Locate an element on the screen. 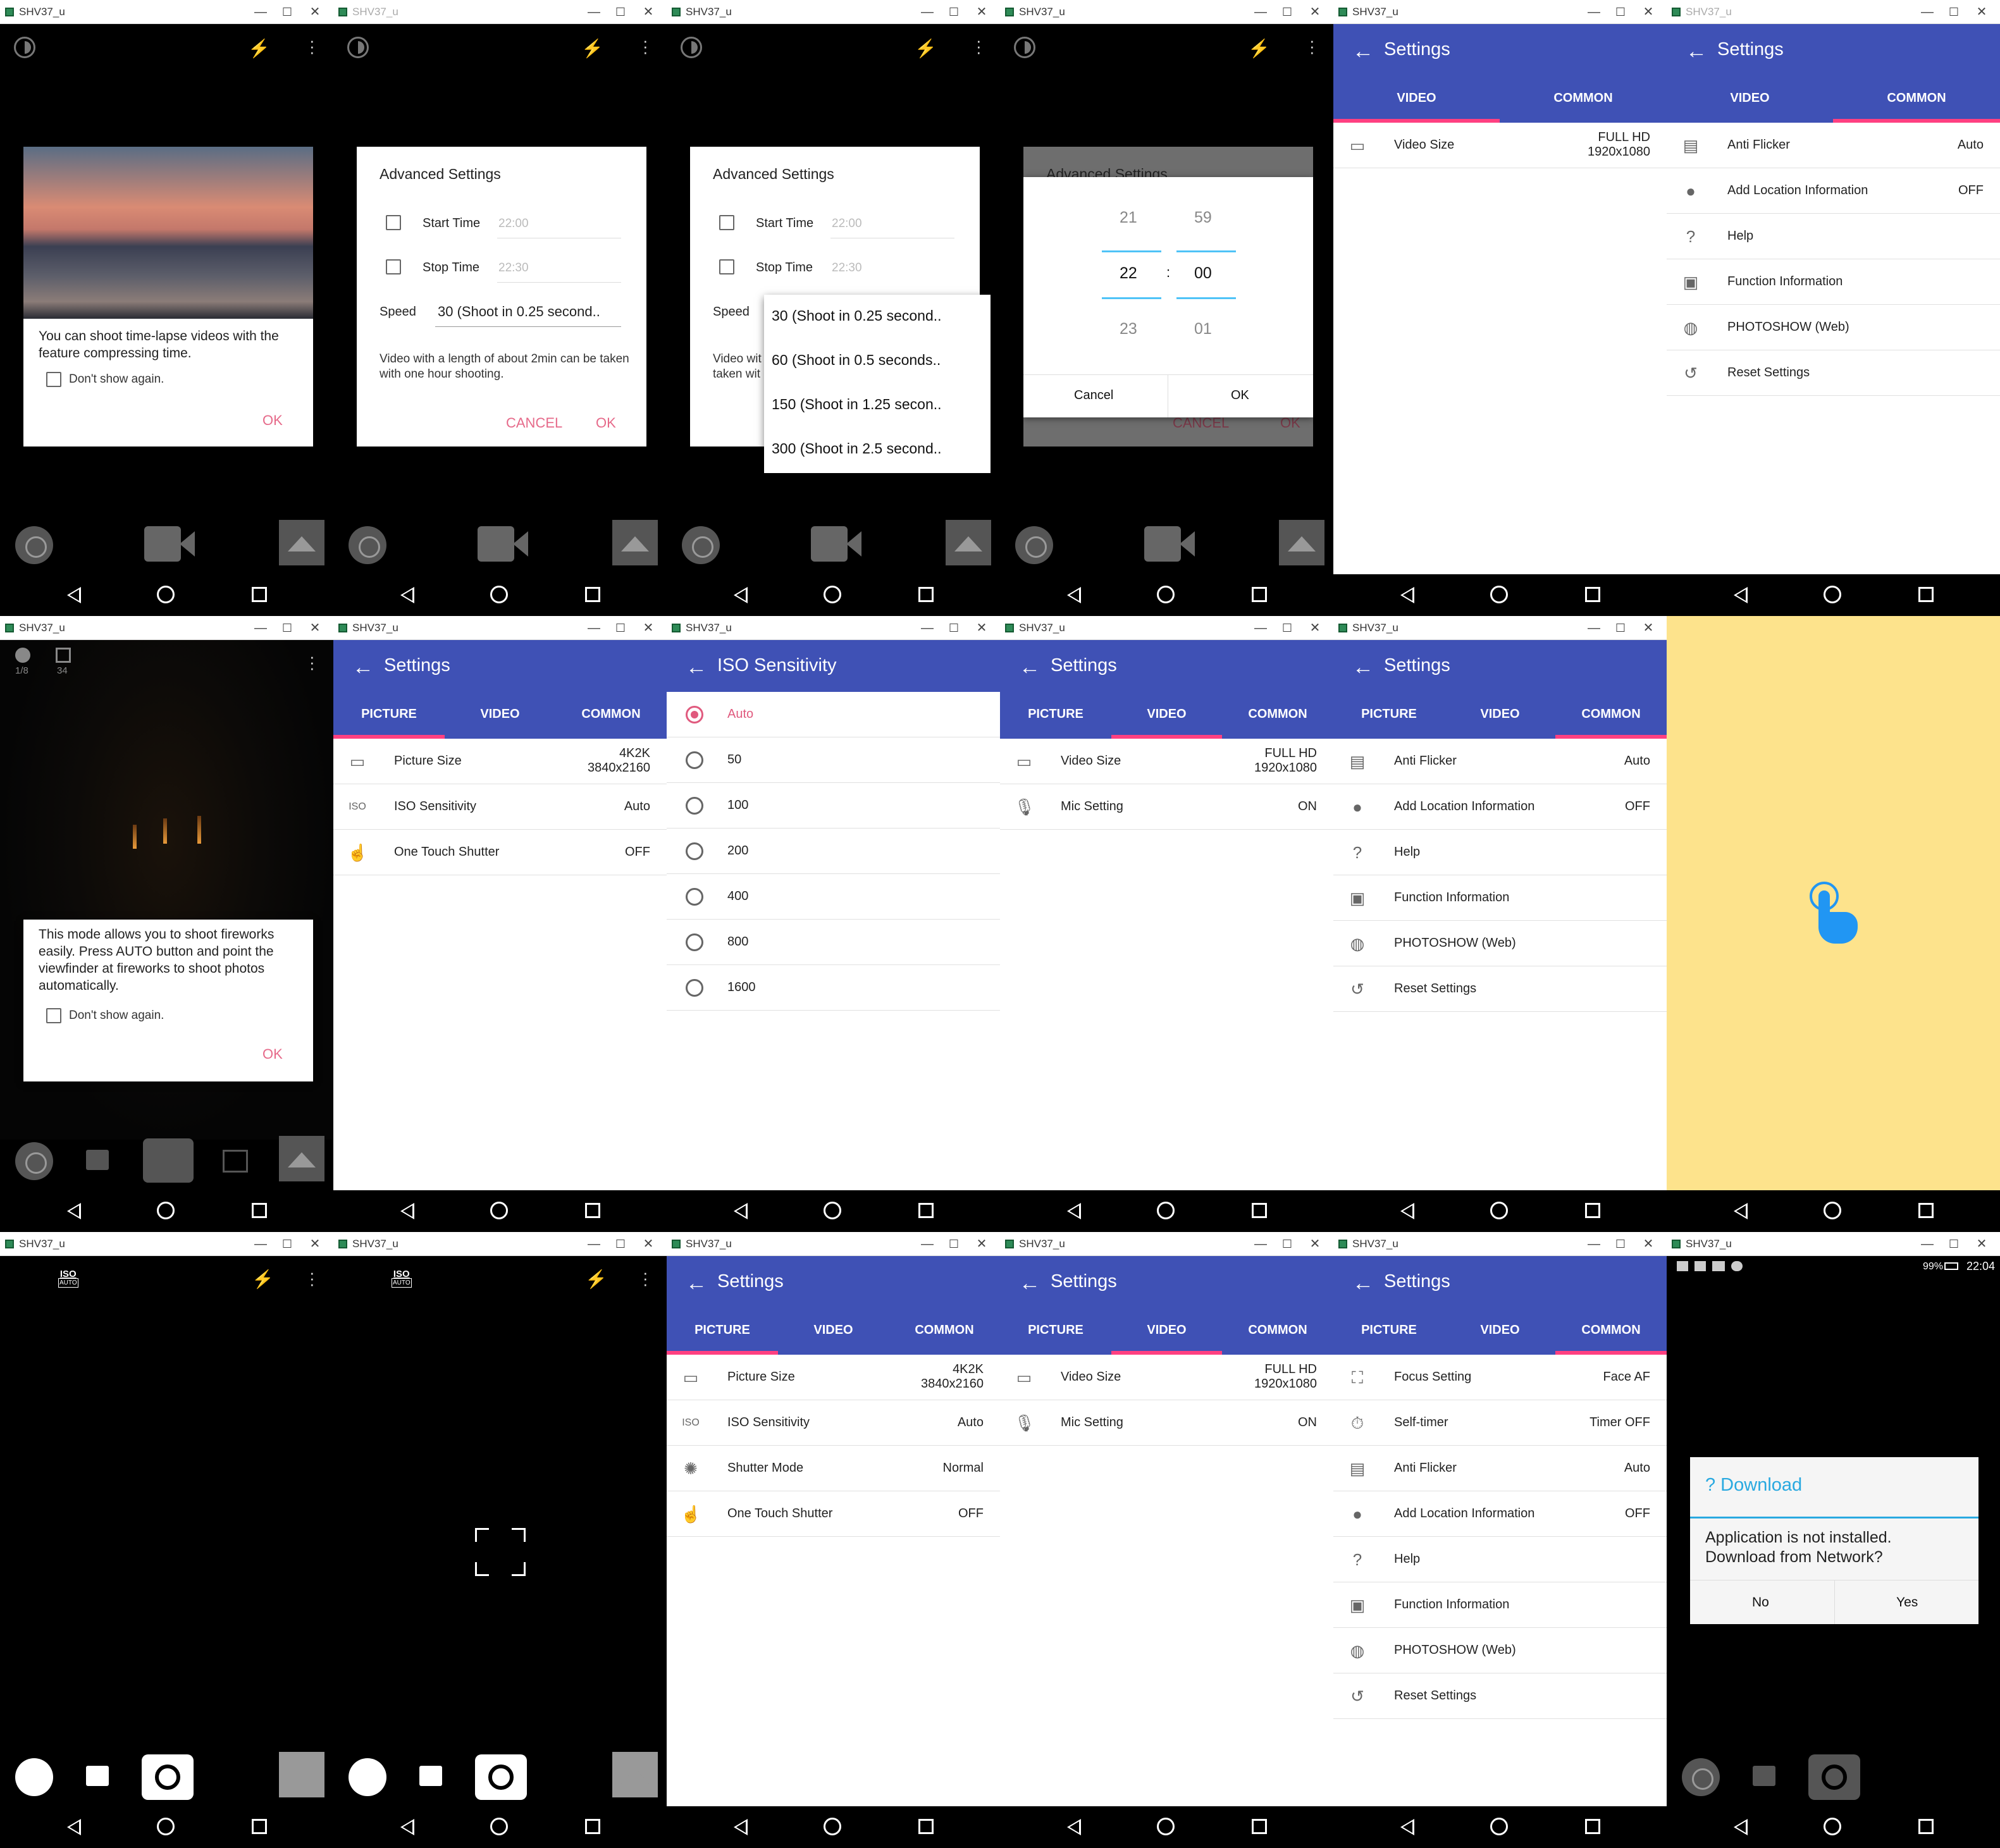 The width and height of the screenshot is (2000, 1848). setting-row-one-touch: ☝ One Touch Shutter OFF is located at coordinates (500, 853).